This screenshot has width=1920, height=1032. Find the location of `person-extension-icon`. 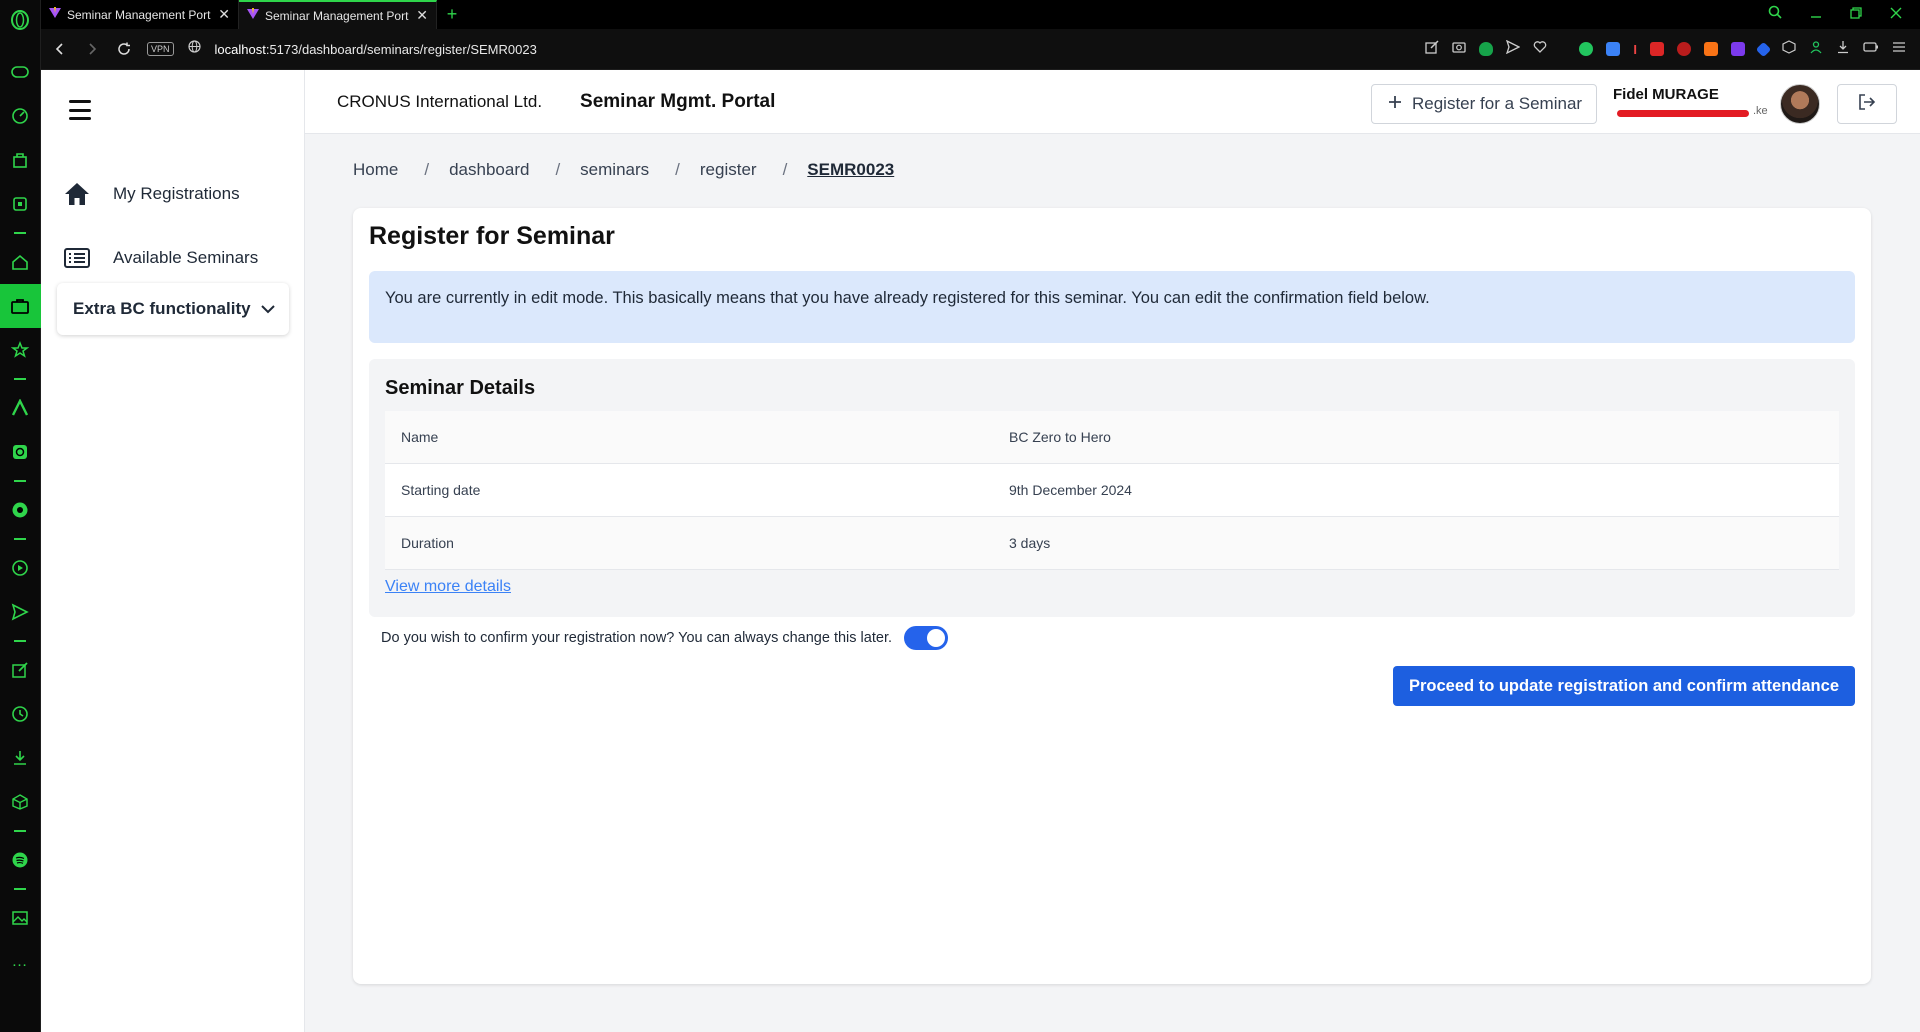

person-extension-icon is located at coordinates (1816, 49).